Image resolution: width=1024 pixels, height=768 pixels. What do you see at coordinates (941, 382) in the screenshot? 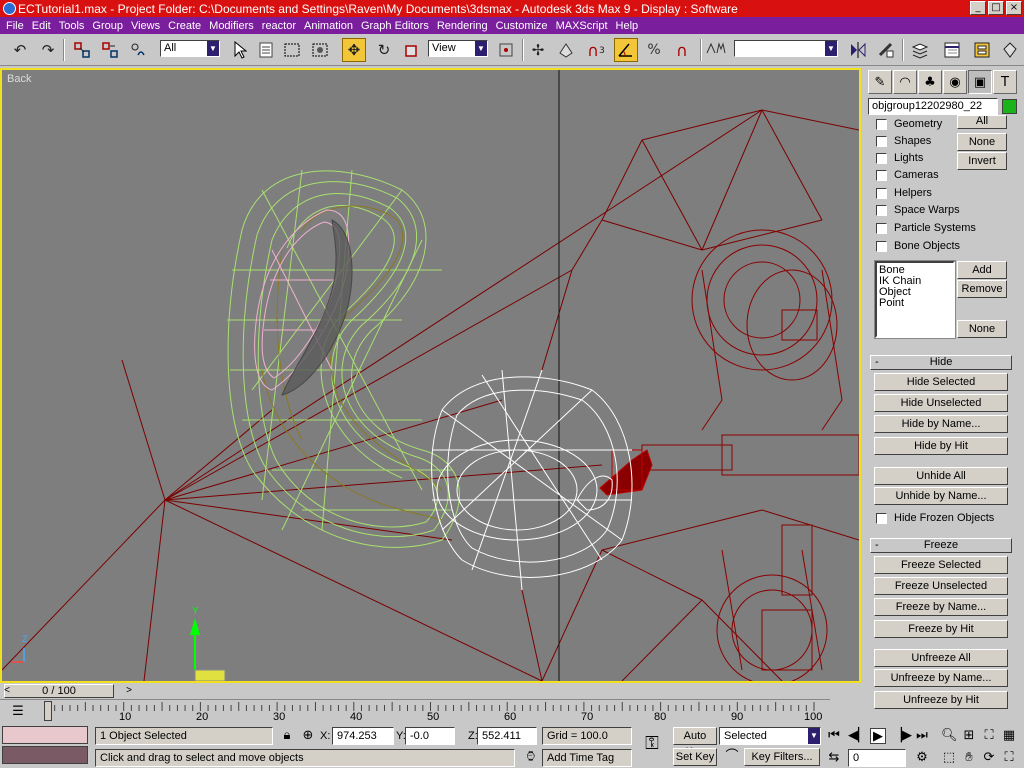
I see `hide-selected-button: Hide Selected` at bounding box center [941, 382].